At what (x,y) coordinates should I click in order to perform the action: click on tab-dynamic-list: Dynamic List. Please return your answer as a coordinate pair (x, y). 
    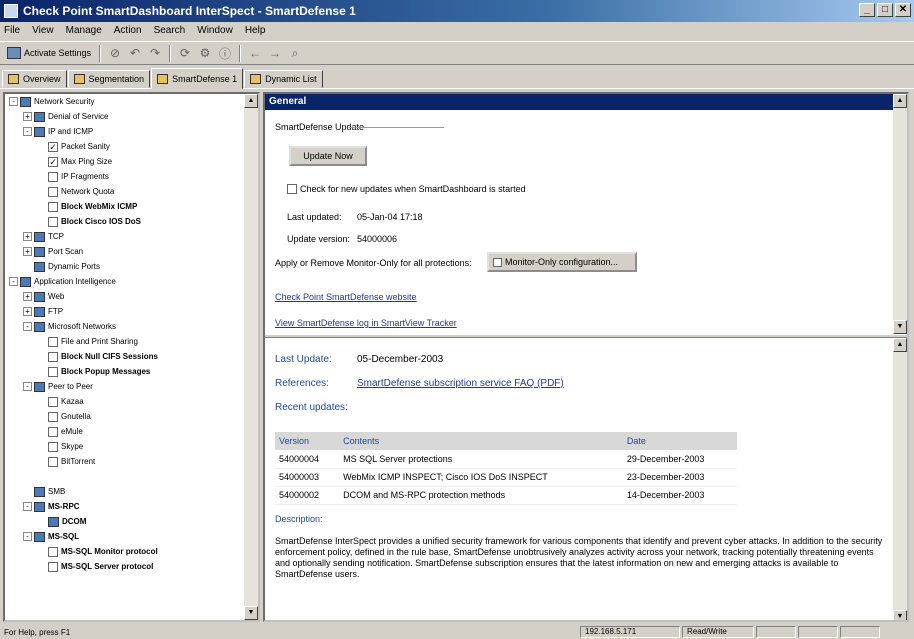
    Looking at the image, I should click on (283, 79).